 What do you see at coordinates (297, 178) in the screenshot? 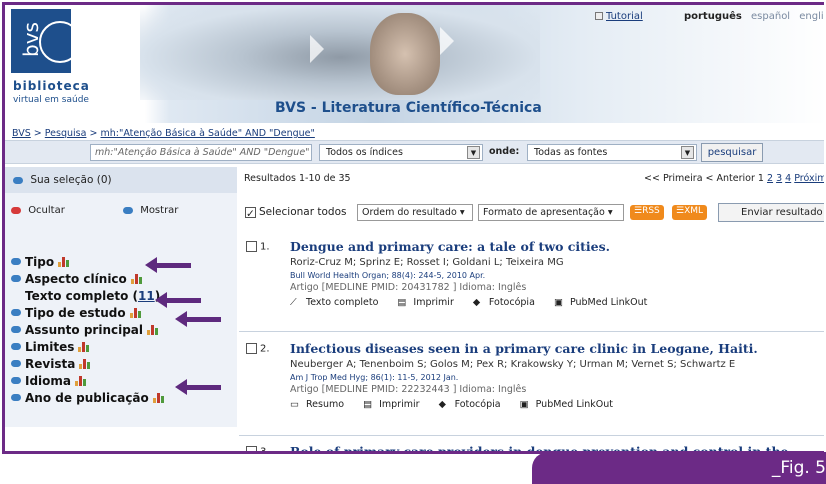
I see `results-summary: Resultados 1-10 de 35` at bounding box center [297, 178].